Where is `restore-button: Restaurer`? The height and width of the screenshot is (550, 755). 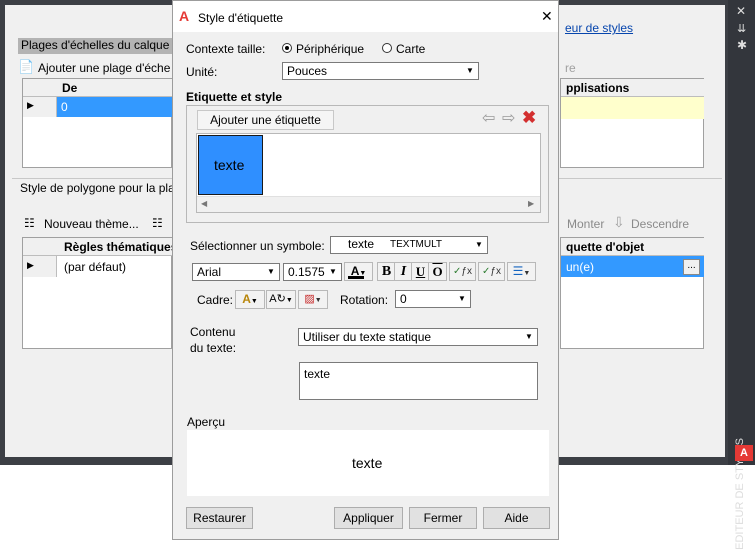 restore-button: Restaurer is located at coordinates (219, 518).